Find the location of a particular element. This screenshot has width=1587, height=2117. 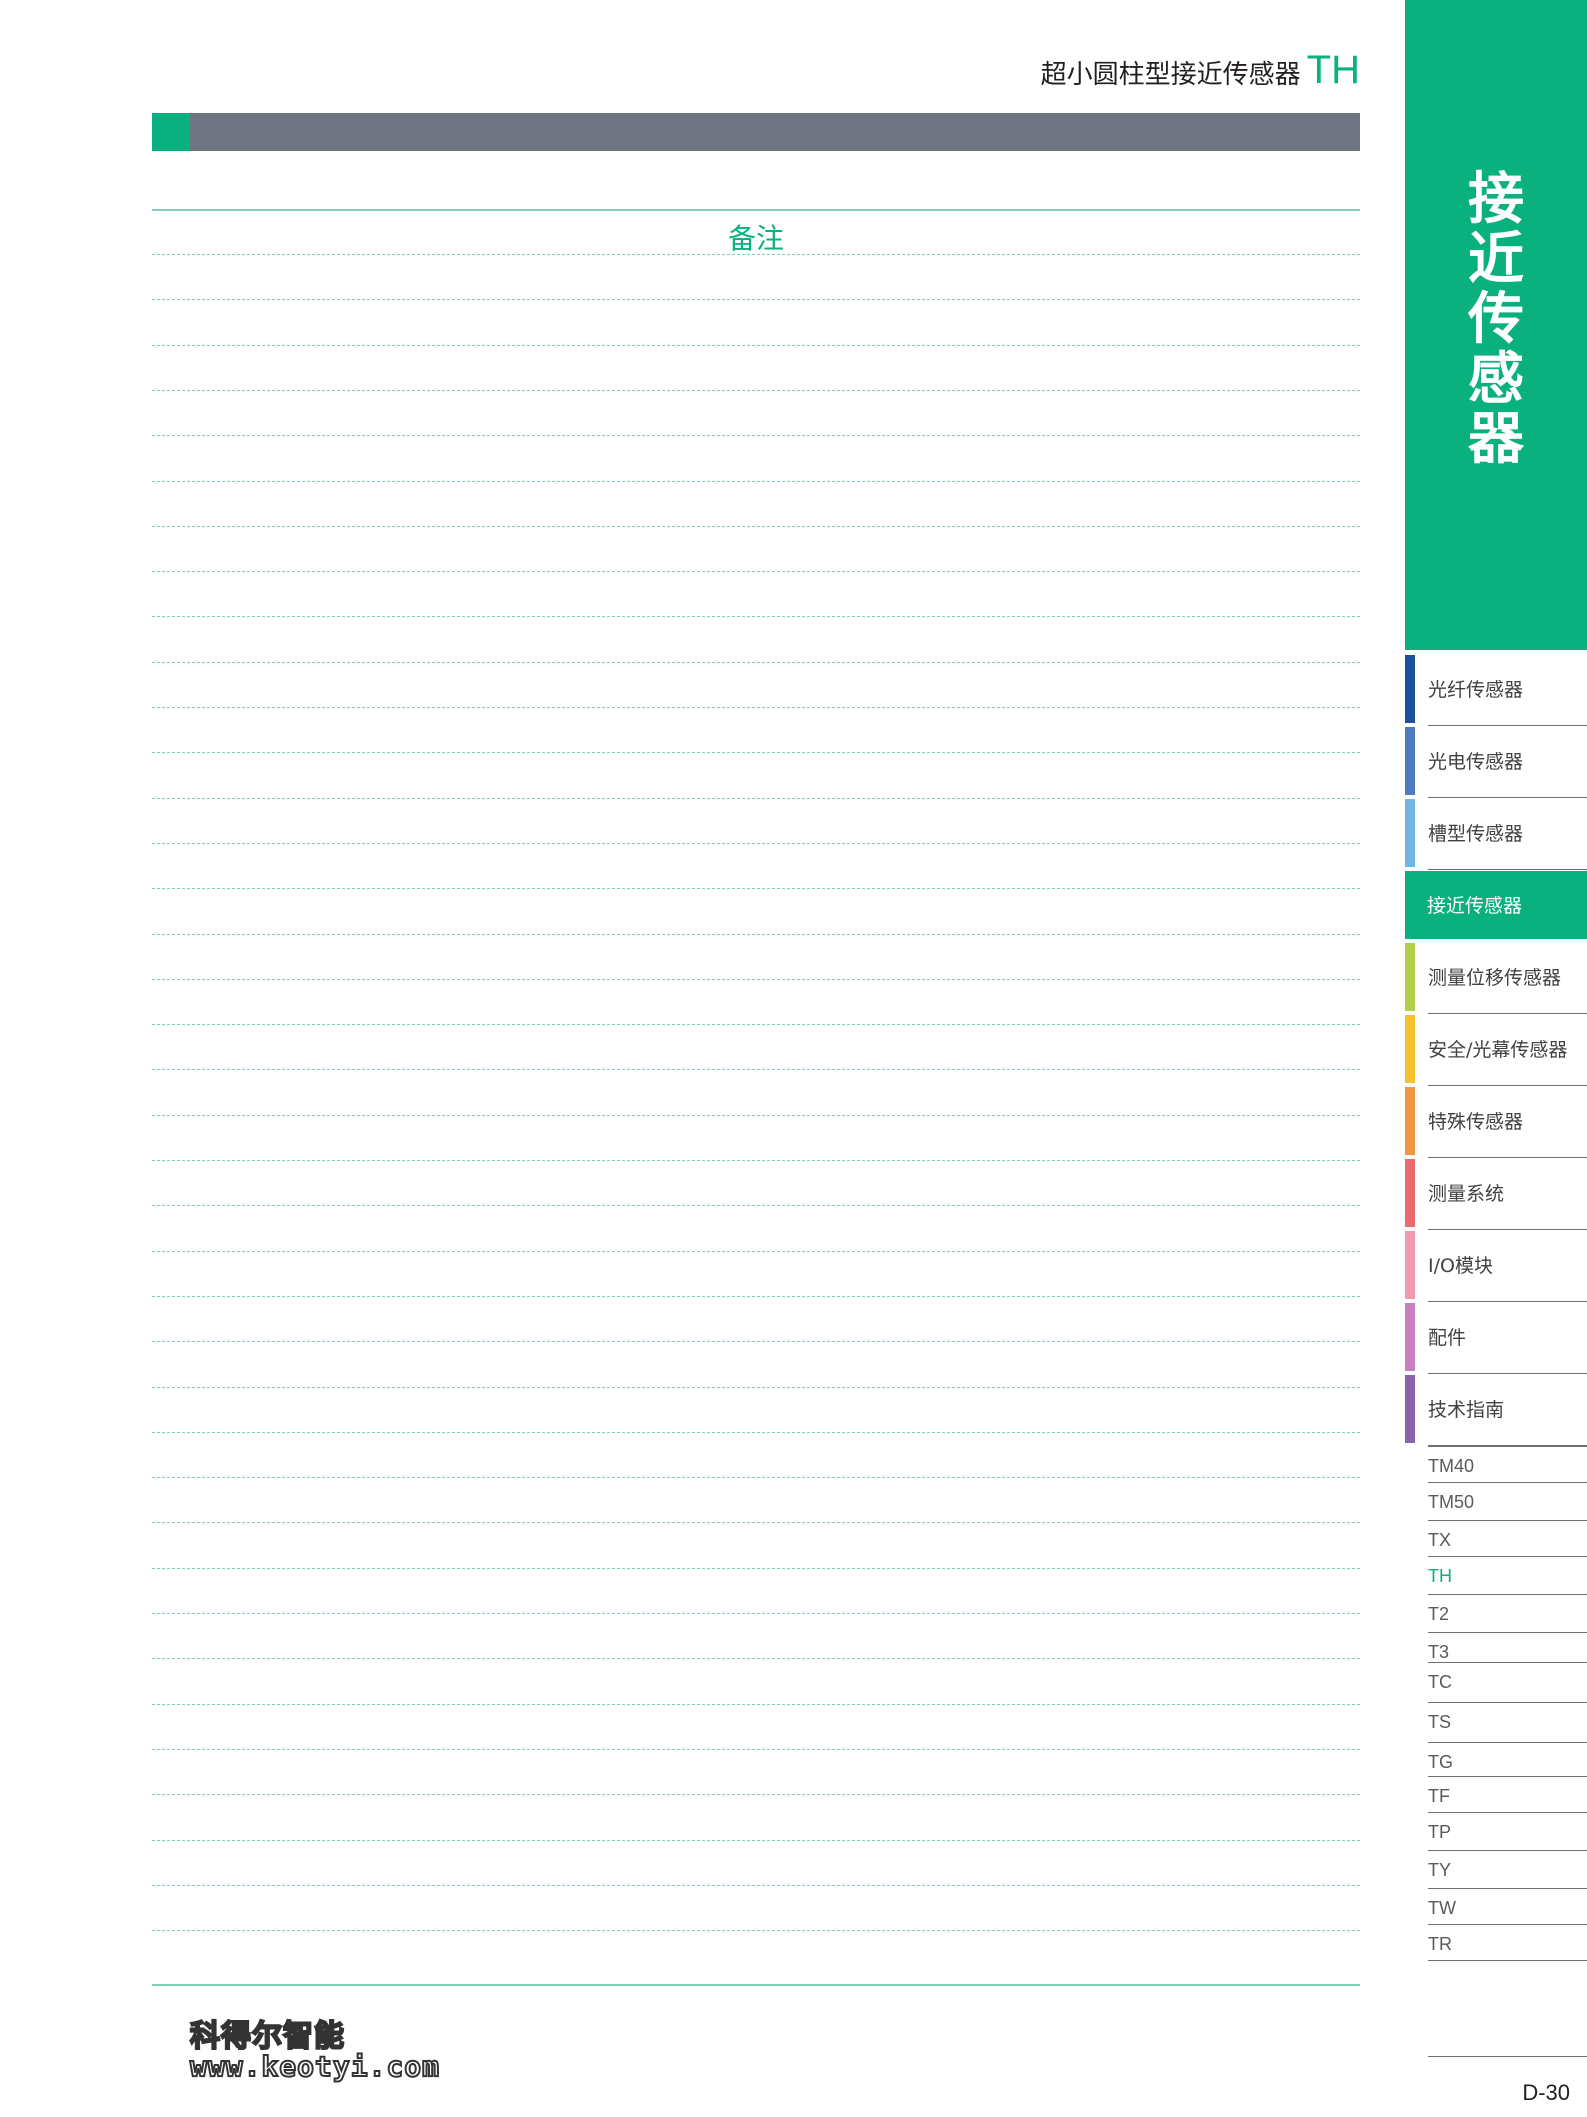

category-label: I/O模块 is located at coordinates (1460, 1266).